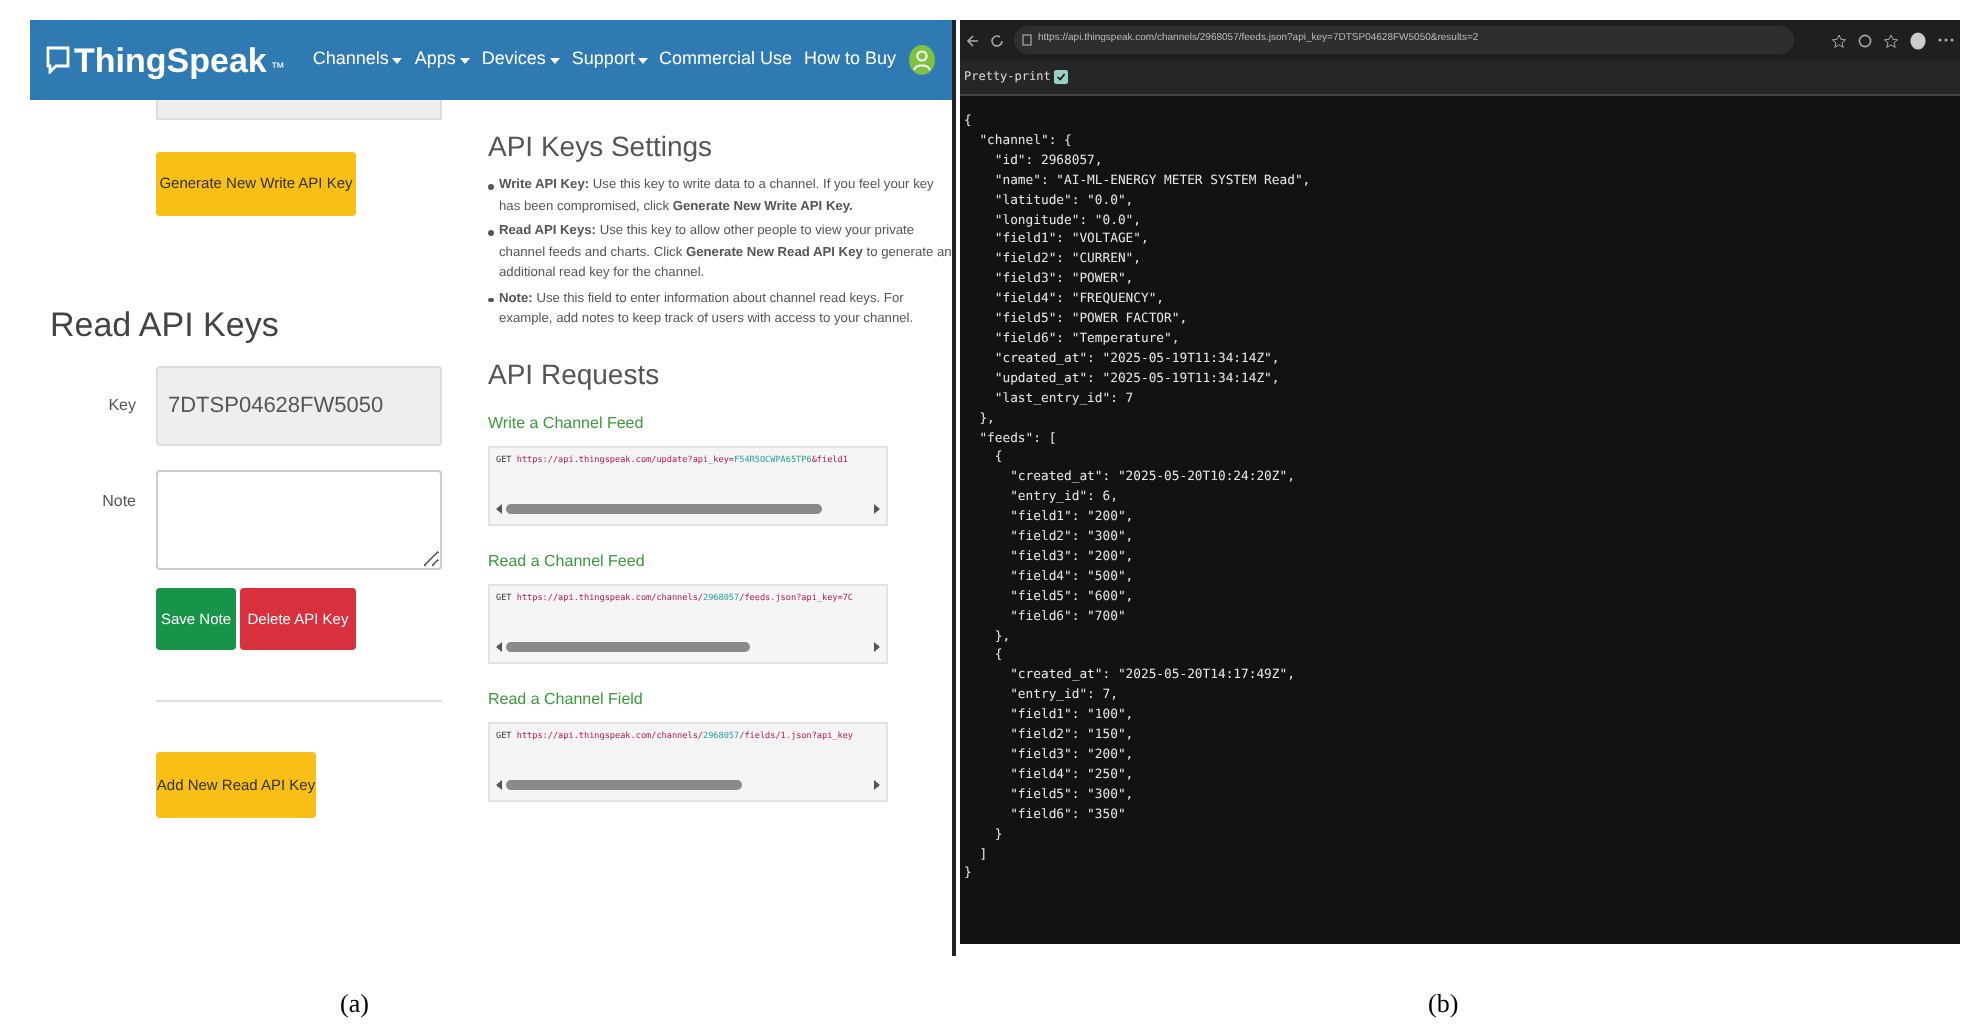 This screenshot has width=1964, height=1026. I want to click on profile-icon, so click(1918, 40).